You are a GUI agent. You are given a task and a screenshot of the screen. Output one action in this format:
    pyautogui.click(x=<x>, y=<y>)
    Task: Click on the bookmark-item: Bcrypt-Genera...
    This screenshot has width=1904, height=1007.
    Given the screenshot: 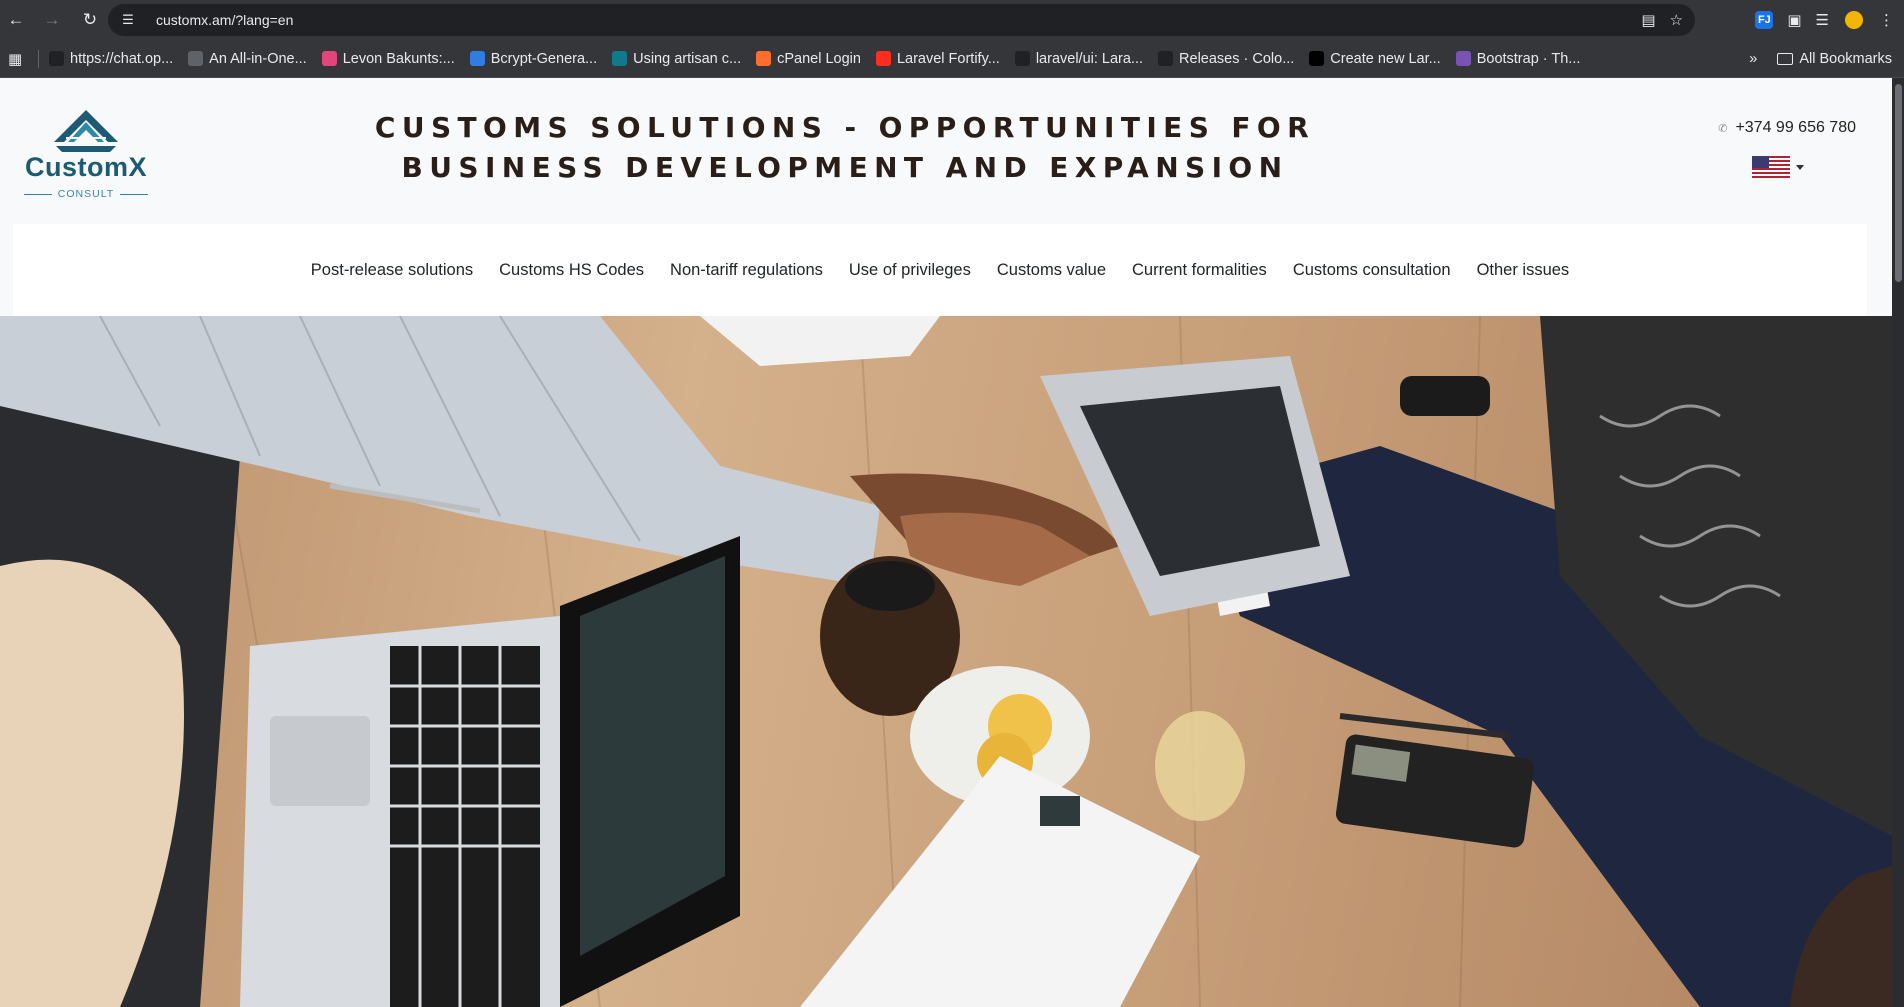 What is the action you would take?
    pyautogui.click(x=533, y=58)
    